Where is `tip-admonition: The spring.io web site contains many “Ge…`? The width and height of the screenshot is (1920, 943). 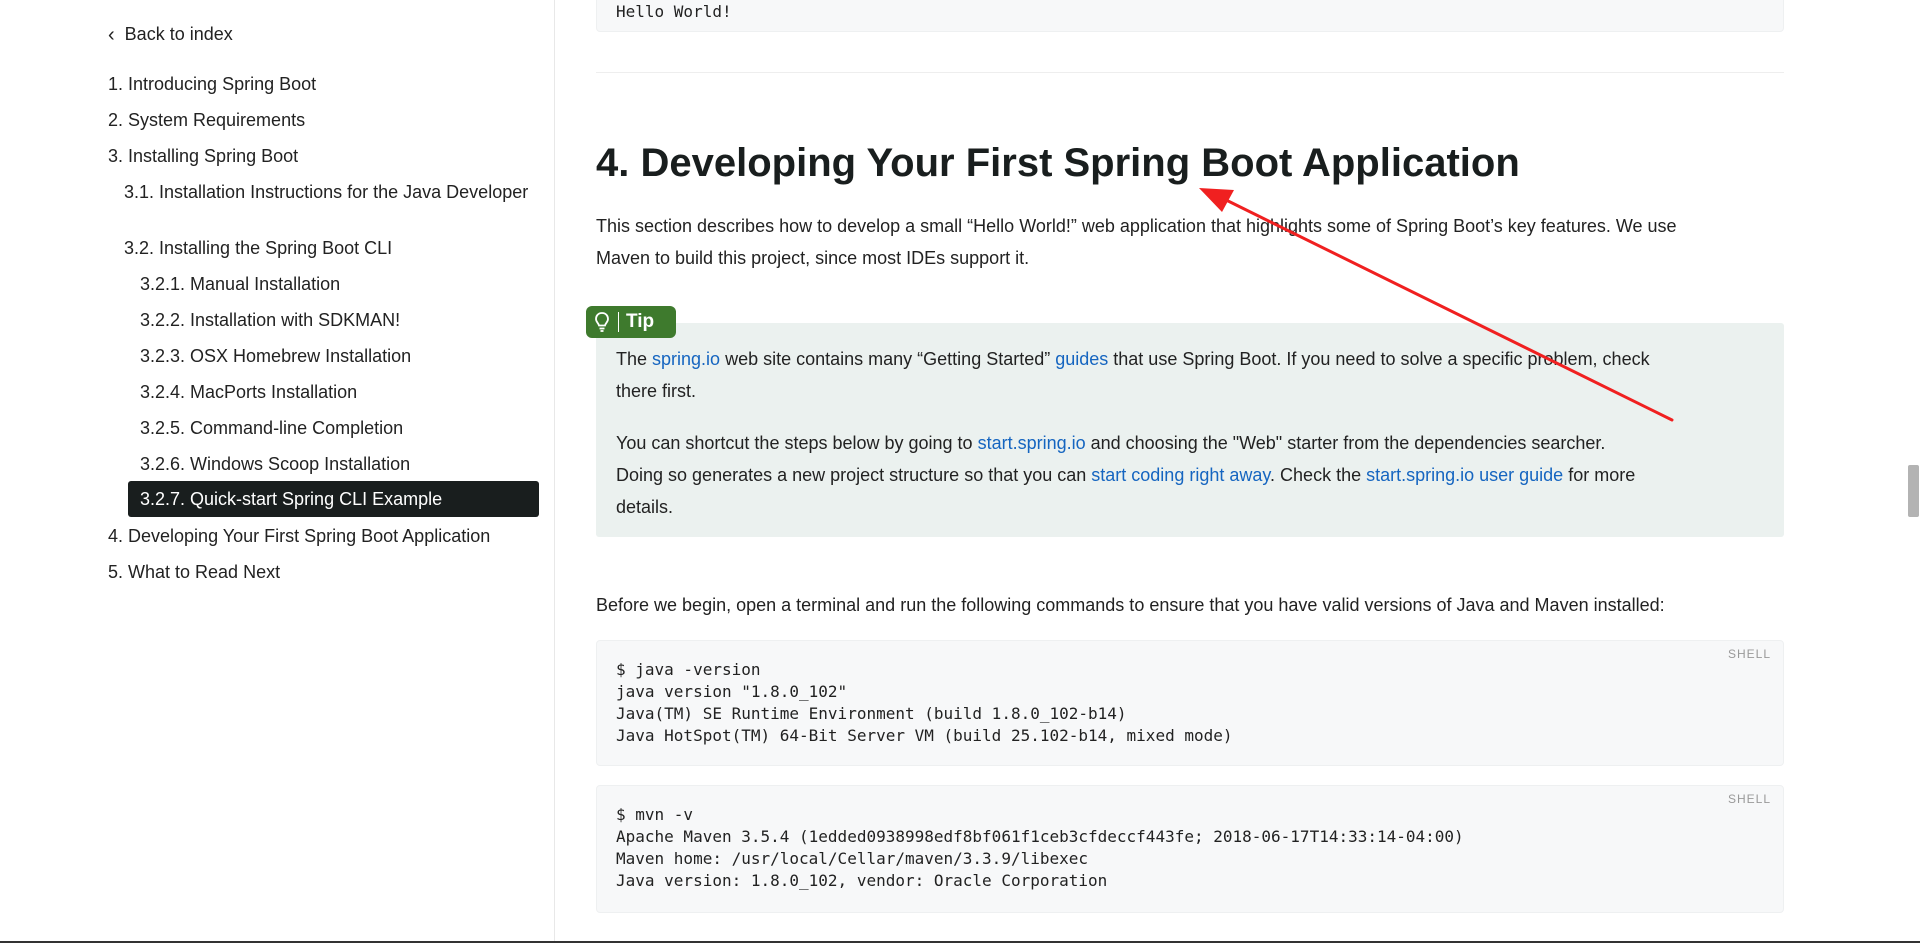
tip-admonition: The spring.io web site contains many “Ge… is located at coordinates (1190, 430).